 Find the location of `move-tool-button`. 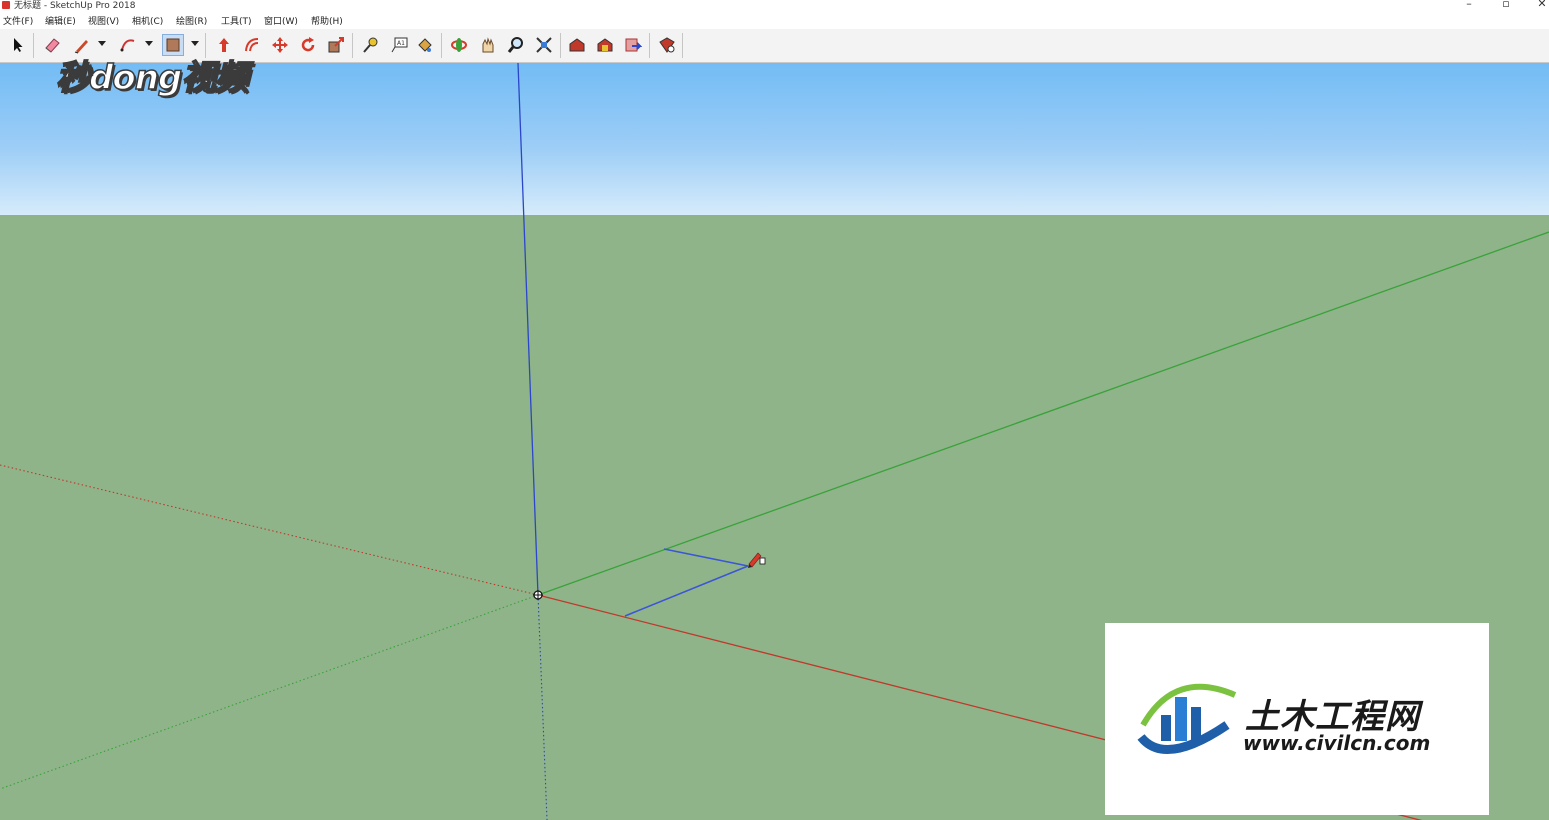

move-tool-button is located at coordinates (280, 45).